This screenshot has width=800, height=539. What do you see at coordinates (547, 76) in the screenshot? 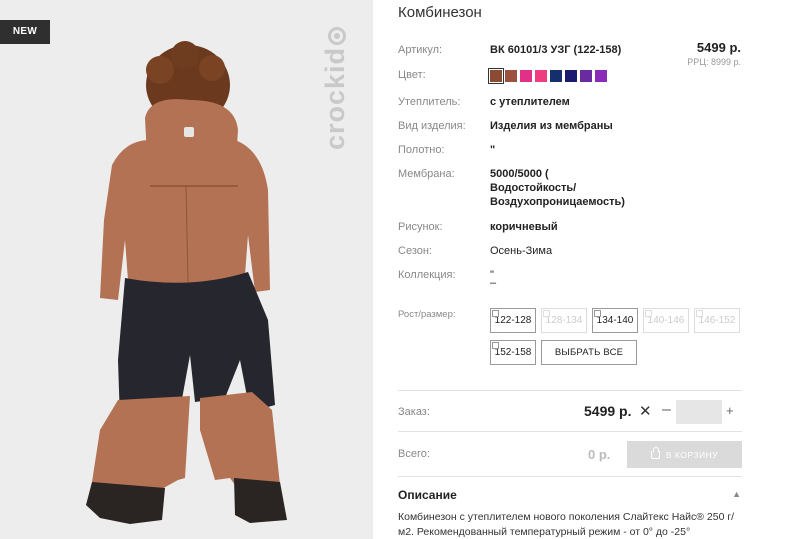
I see `color-swatches` at bounding box center [547, 76].